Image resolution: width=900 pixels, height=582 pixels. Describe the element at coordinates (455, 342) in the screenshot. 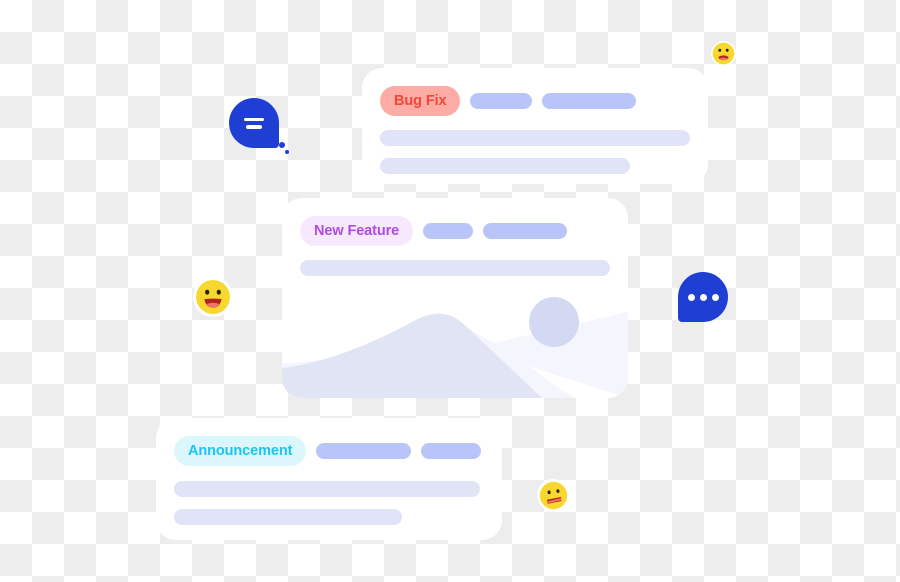

I see `image-placeholder-illustration` at that location.